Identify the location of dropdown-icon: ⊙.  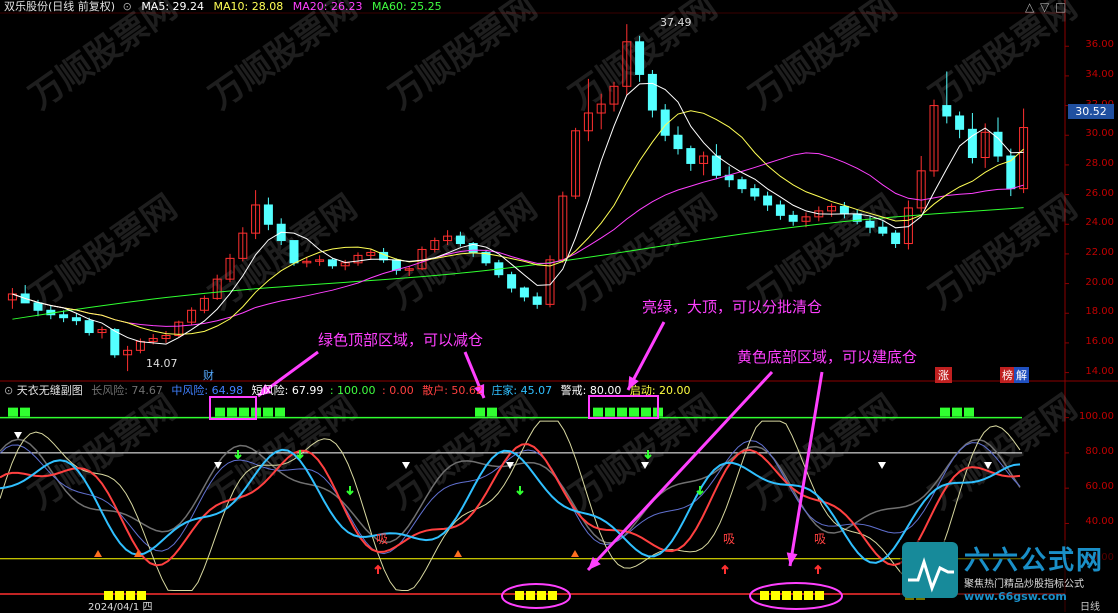
(127, 6).